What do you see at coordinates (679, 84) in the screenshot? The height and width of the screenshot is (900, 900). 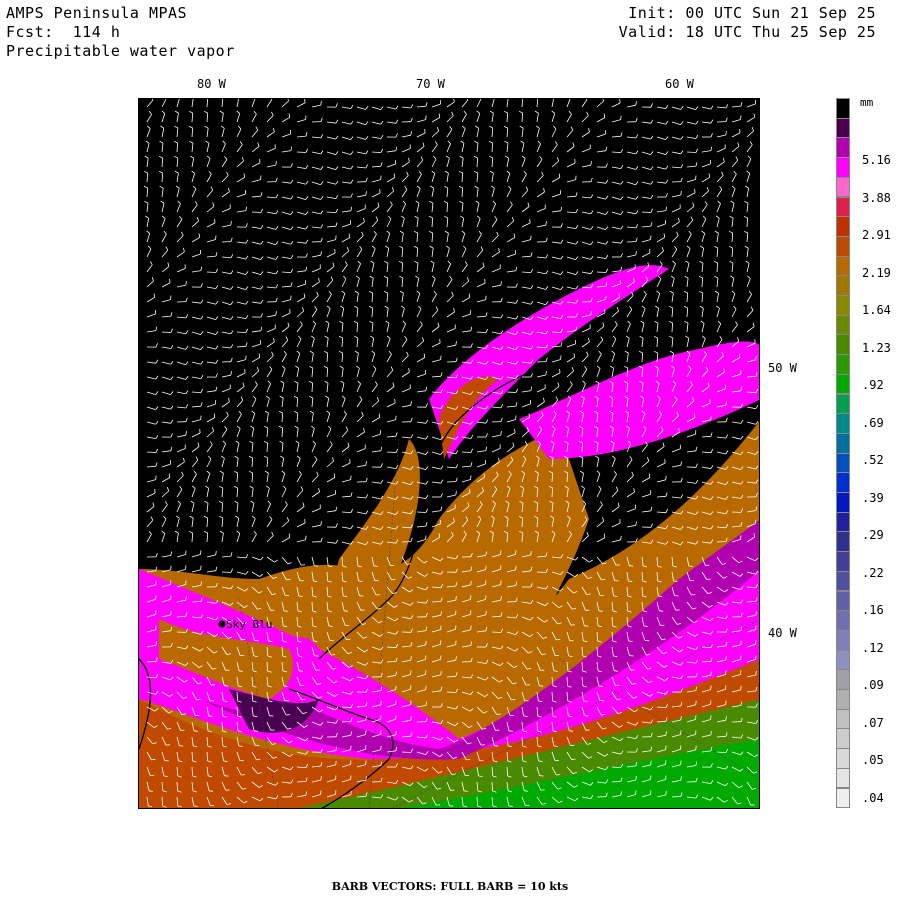 I see `lon-label-60w: 60 W` at bounding box center [679, 84].